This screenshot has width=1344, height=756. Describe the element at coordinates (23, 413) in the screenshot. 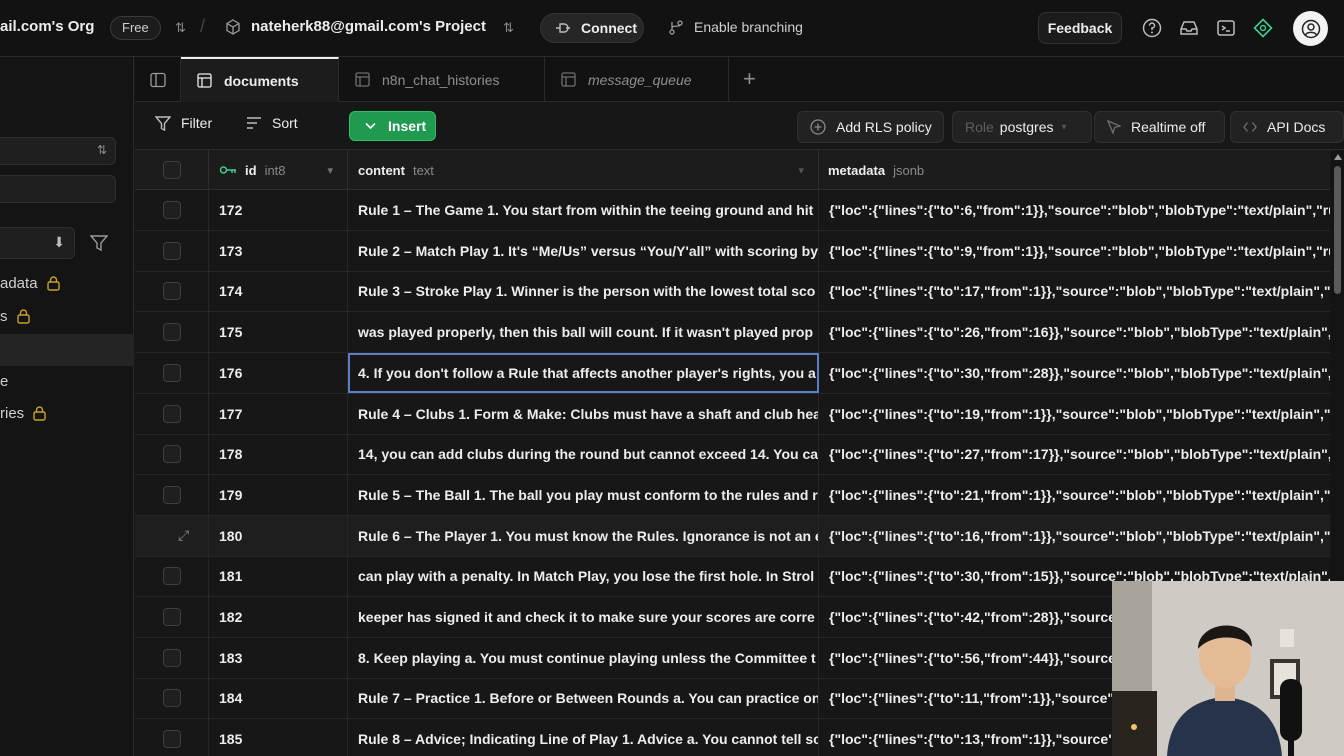

I see `sidebar-item-4: ries` at that location.